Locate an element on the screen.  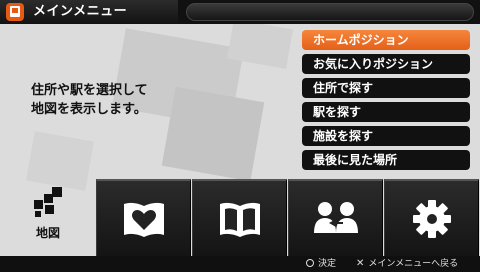
page-title: メインメニュー is located at coordinates (80, 11).